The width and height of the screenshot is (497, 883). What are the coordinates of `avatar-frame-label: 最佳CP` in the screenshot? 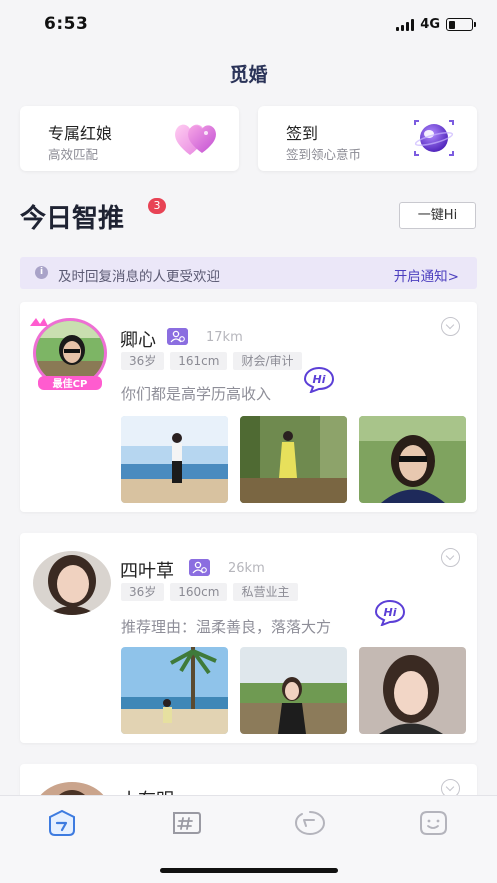 It's located at (70, 383).